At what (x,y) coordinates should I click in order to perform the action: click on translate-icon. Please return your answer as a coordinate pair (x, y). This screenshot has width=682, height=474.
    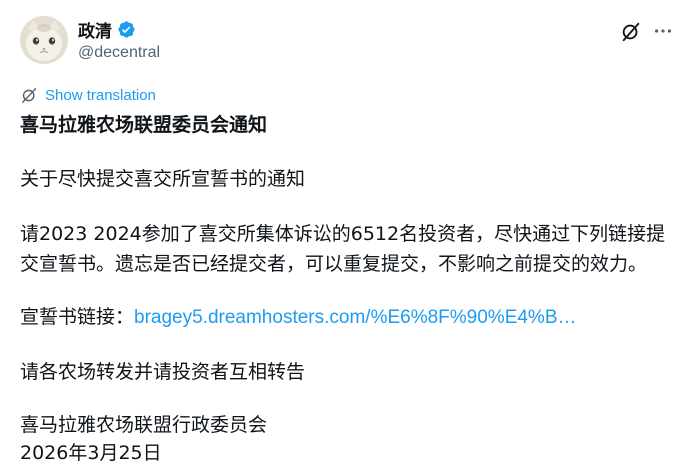
    Looking at the image, I should click on (29, 95).